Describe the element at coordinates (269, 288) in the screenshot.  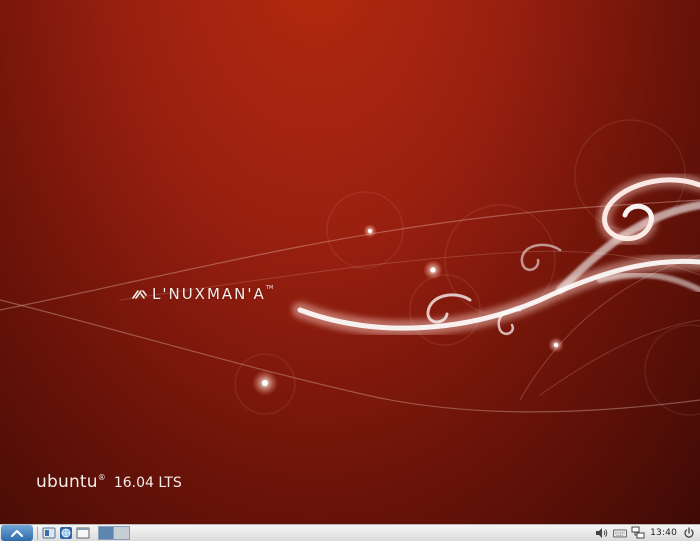
I see `brand-trademark: TM` at that location.